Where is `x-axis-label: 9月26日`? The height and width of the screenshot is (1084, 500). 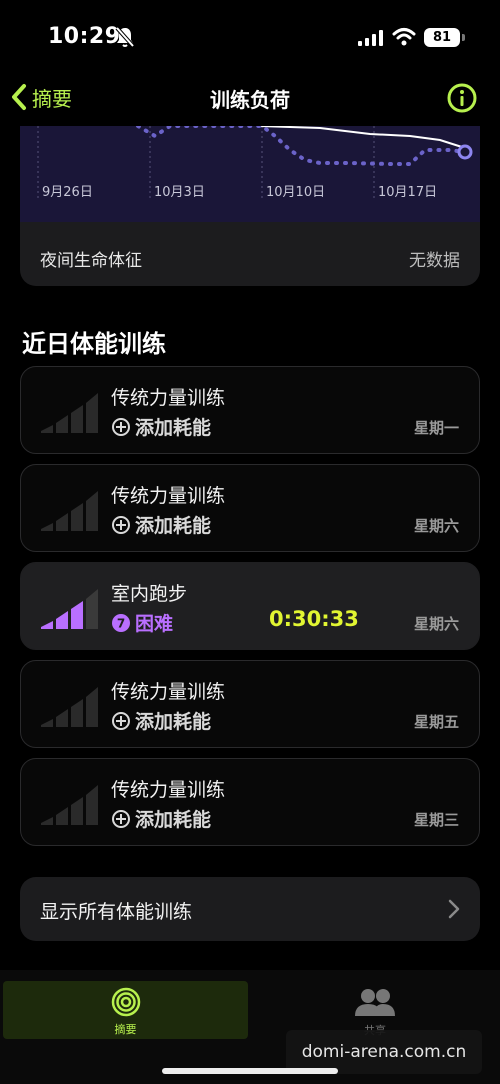 x-axis-label: 9月26日 is located at coordinates (67, 192).